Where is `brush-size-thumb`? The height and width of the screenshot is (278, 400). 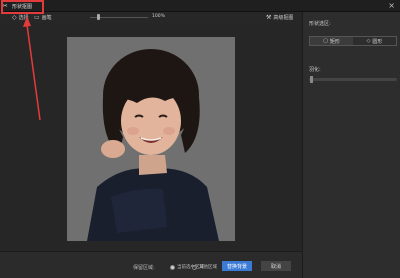 brush-size-thumb is located at coordinates (99, 17).